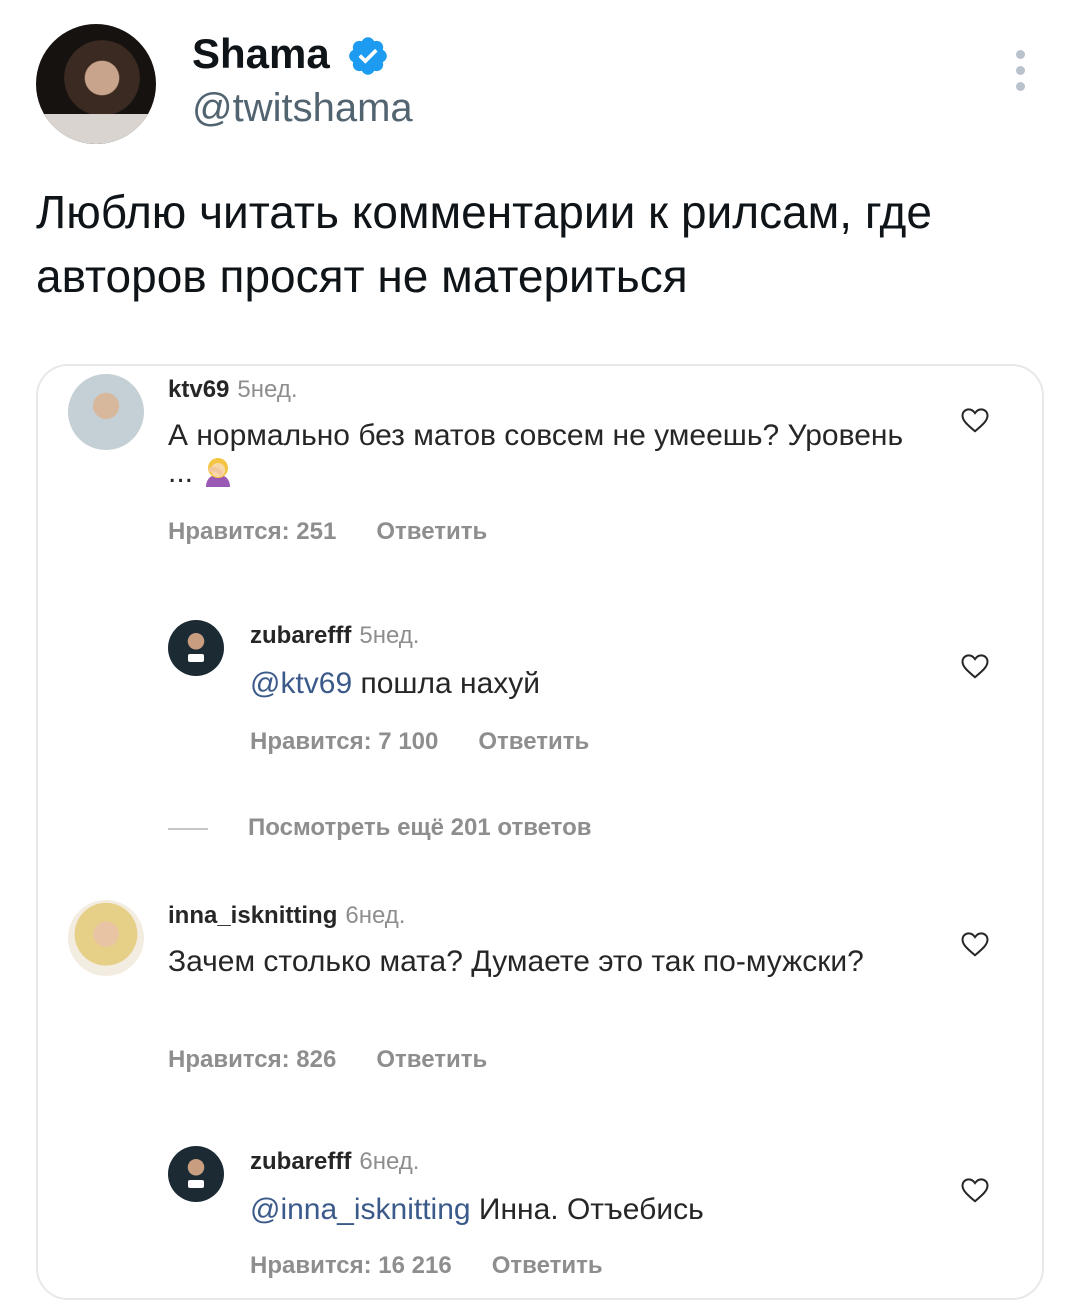 Image resolution: width=1080 pixels, height=1304 pixels. I want to click on like-count: Нравится: 7 100, so click(344, 741).